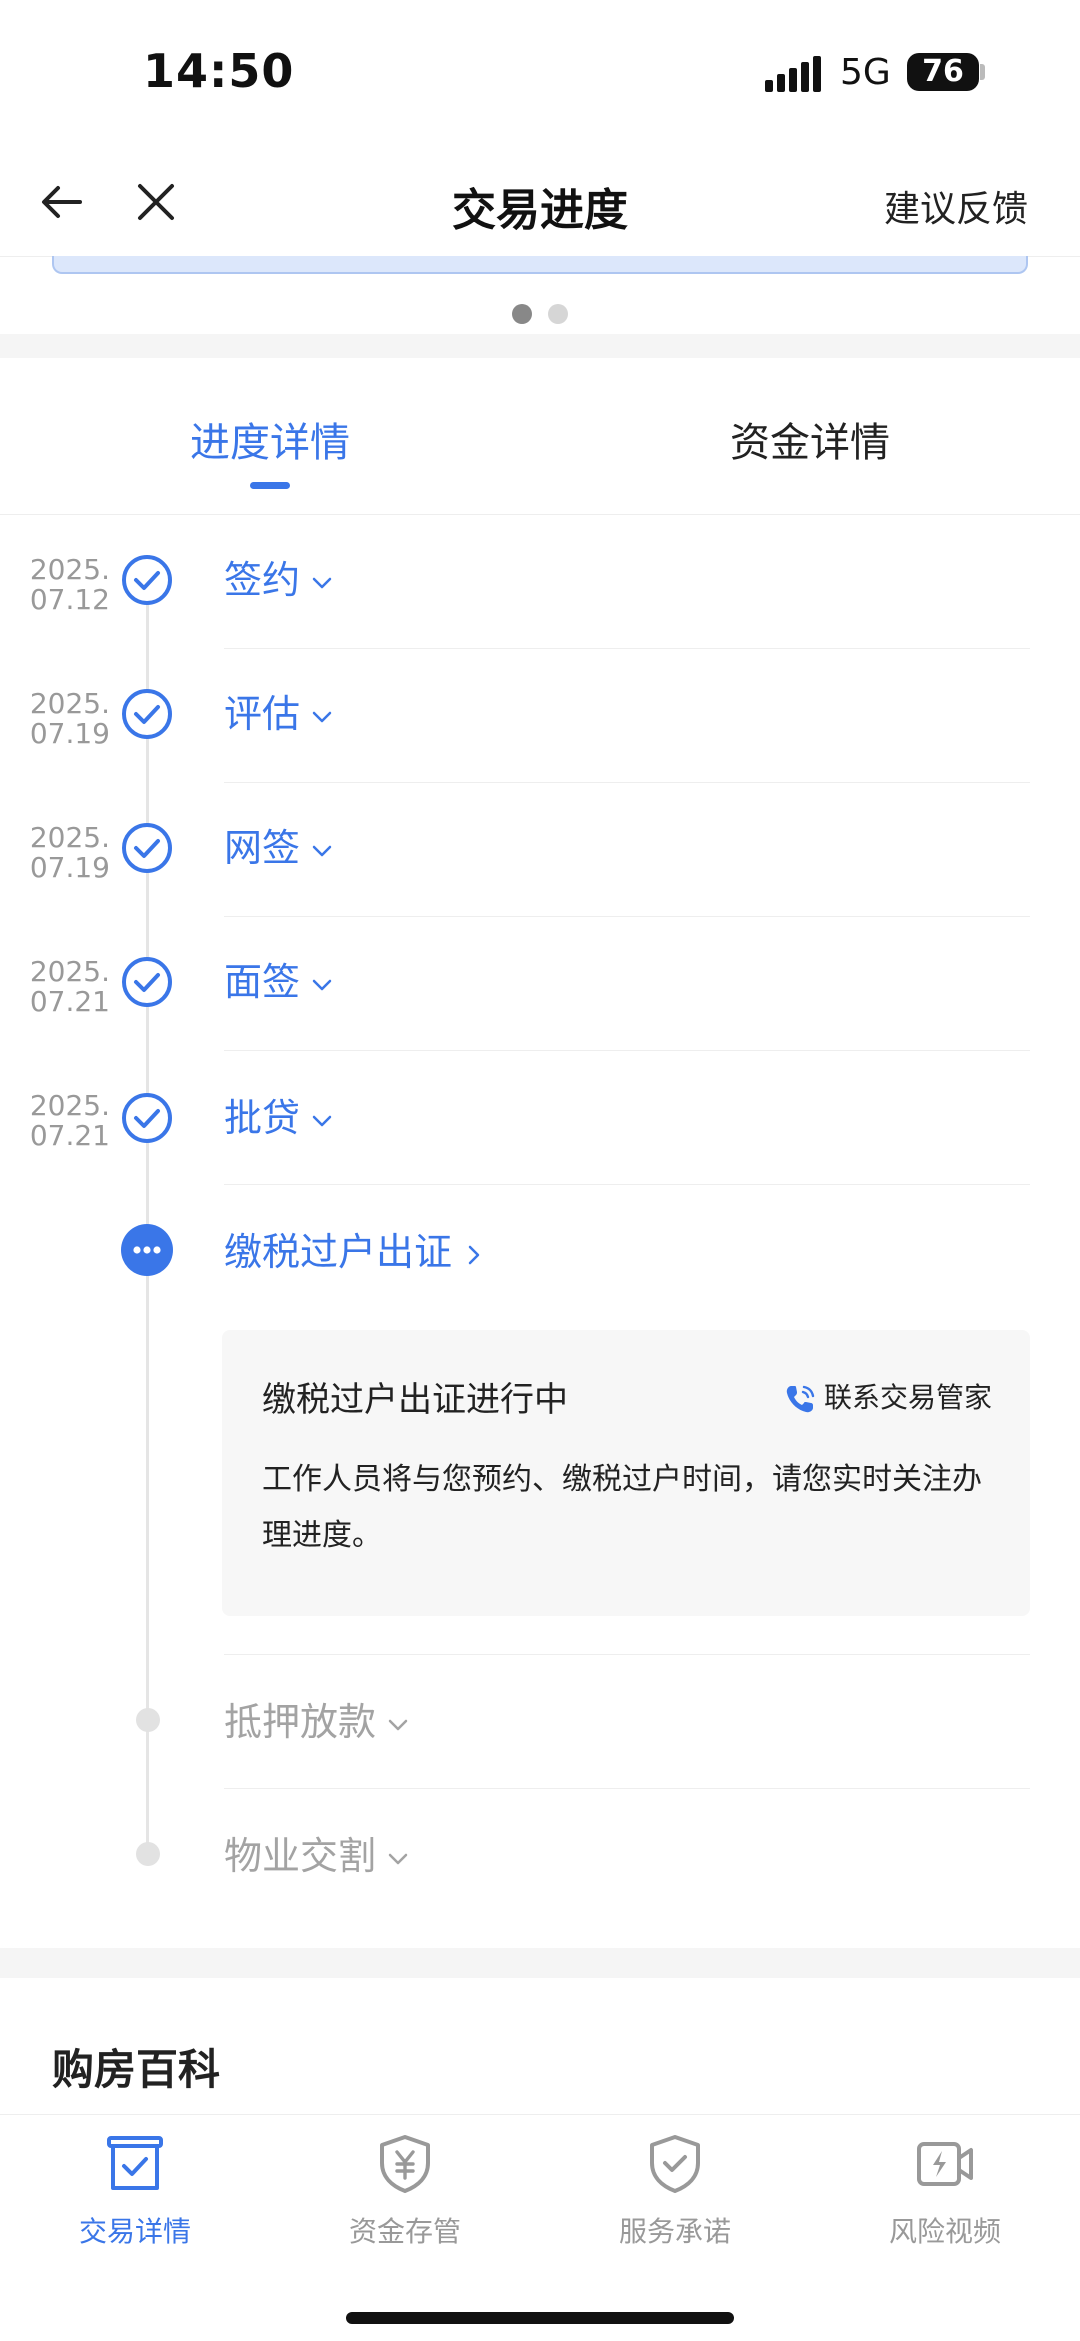  Describe the element at coordinates (945, 2164) in the screenshot. I see `risk-video-icon` at that location.